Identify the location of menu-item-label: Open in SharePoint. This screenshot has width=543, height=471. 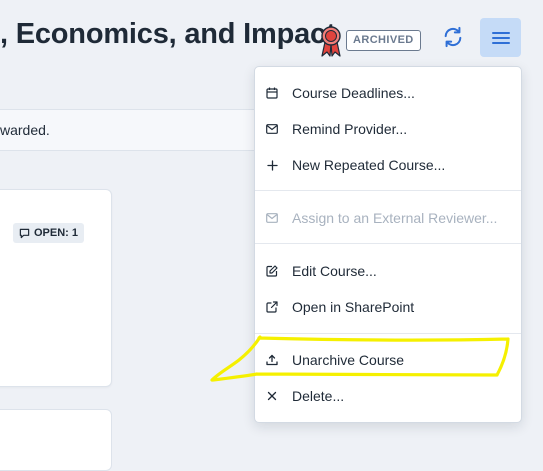
(353, 307).